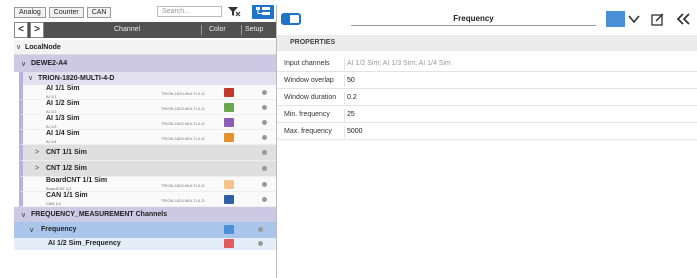 The width and height of the screenshot is (697, 278). I want to click on back-button: <, so click(21, 30).